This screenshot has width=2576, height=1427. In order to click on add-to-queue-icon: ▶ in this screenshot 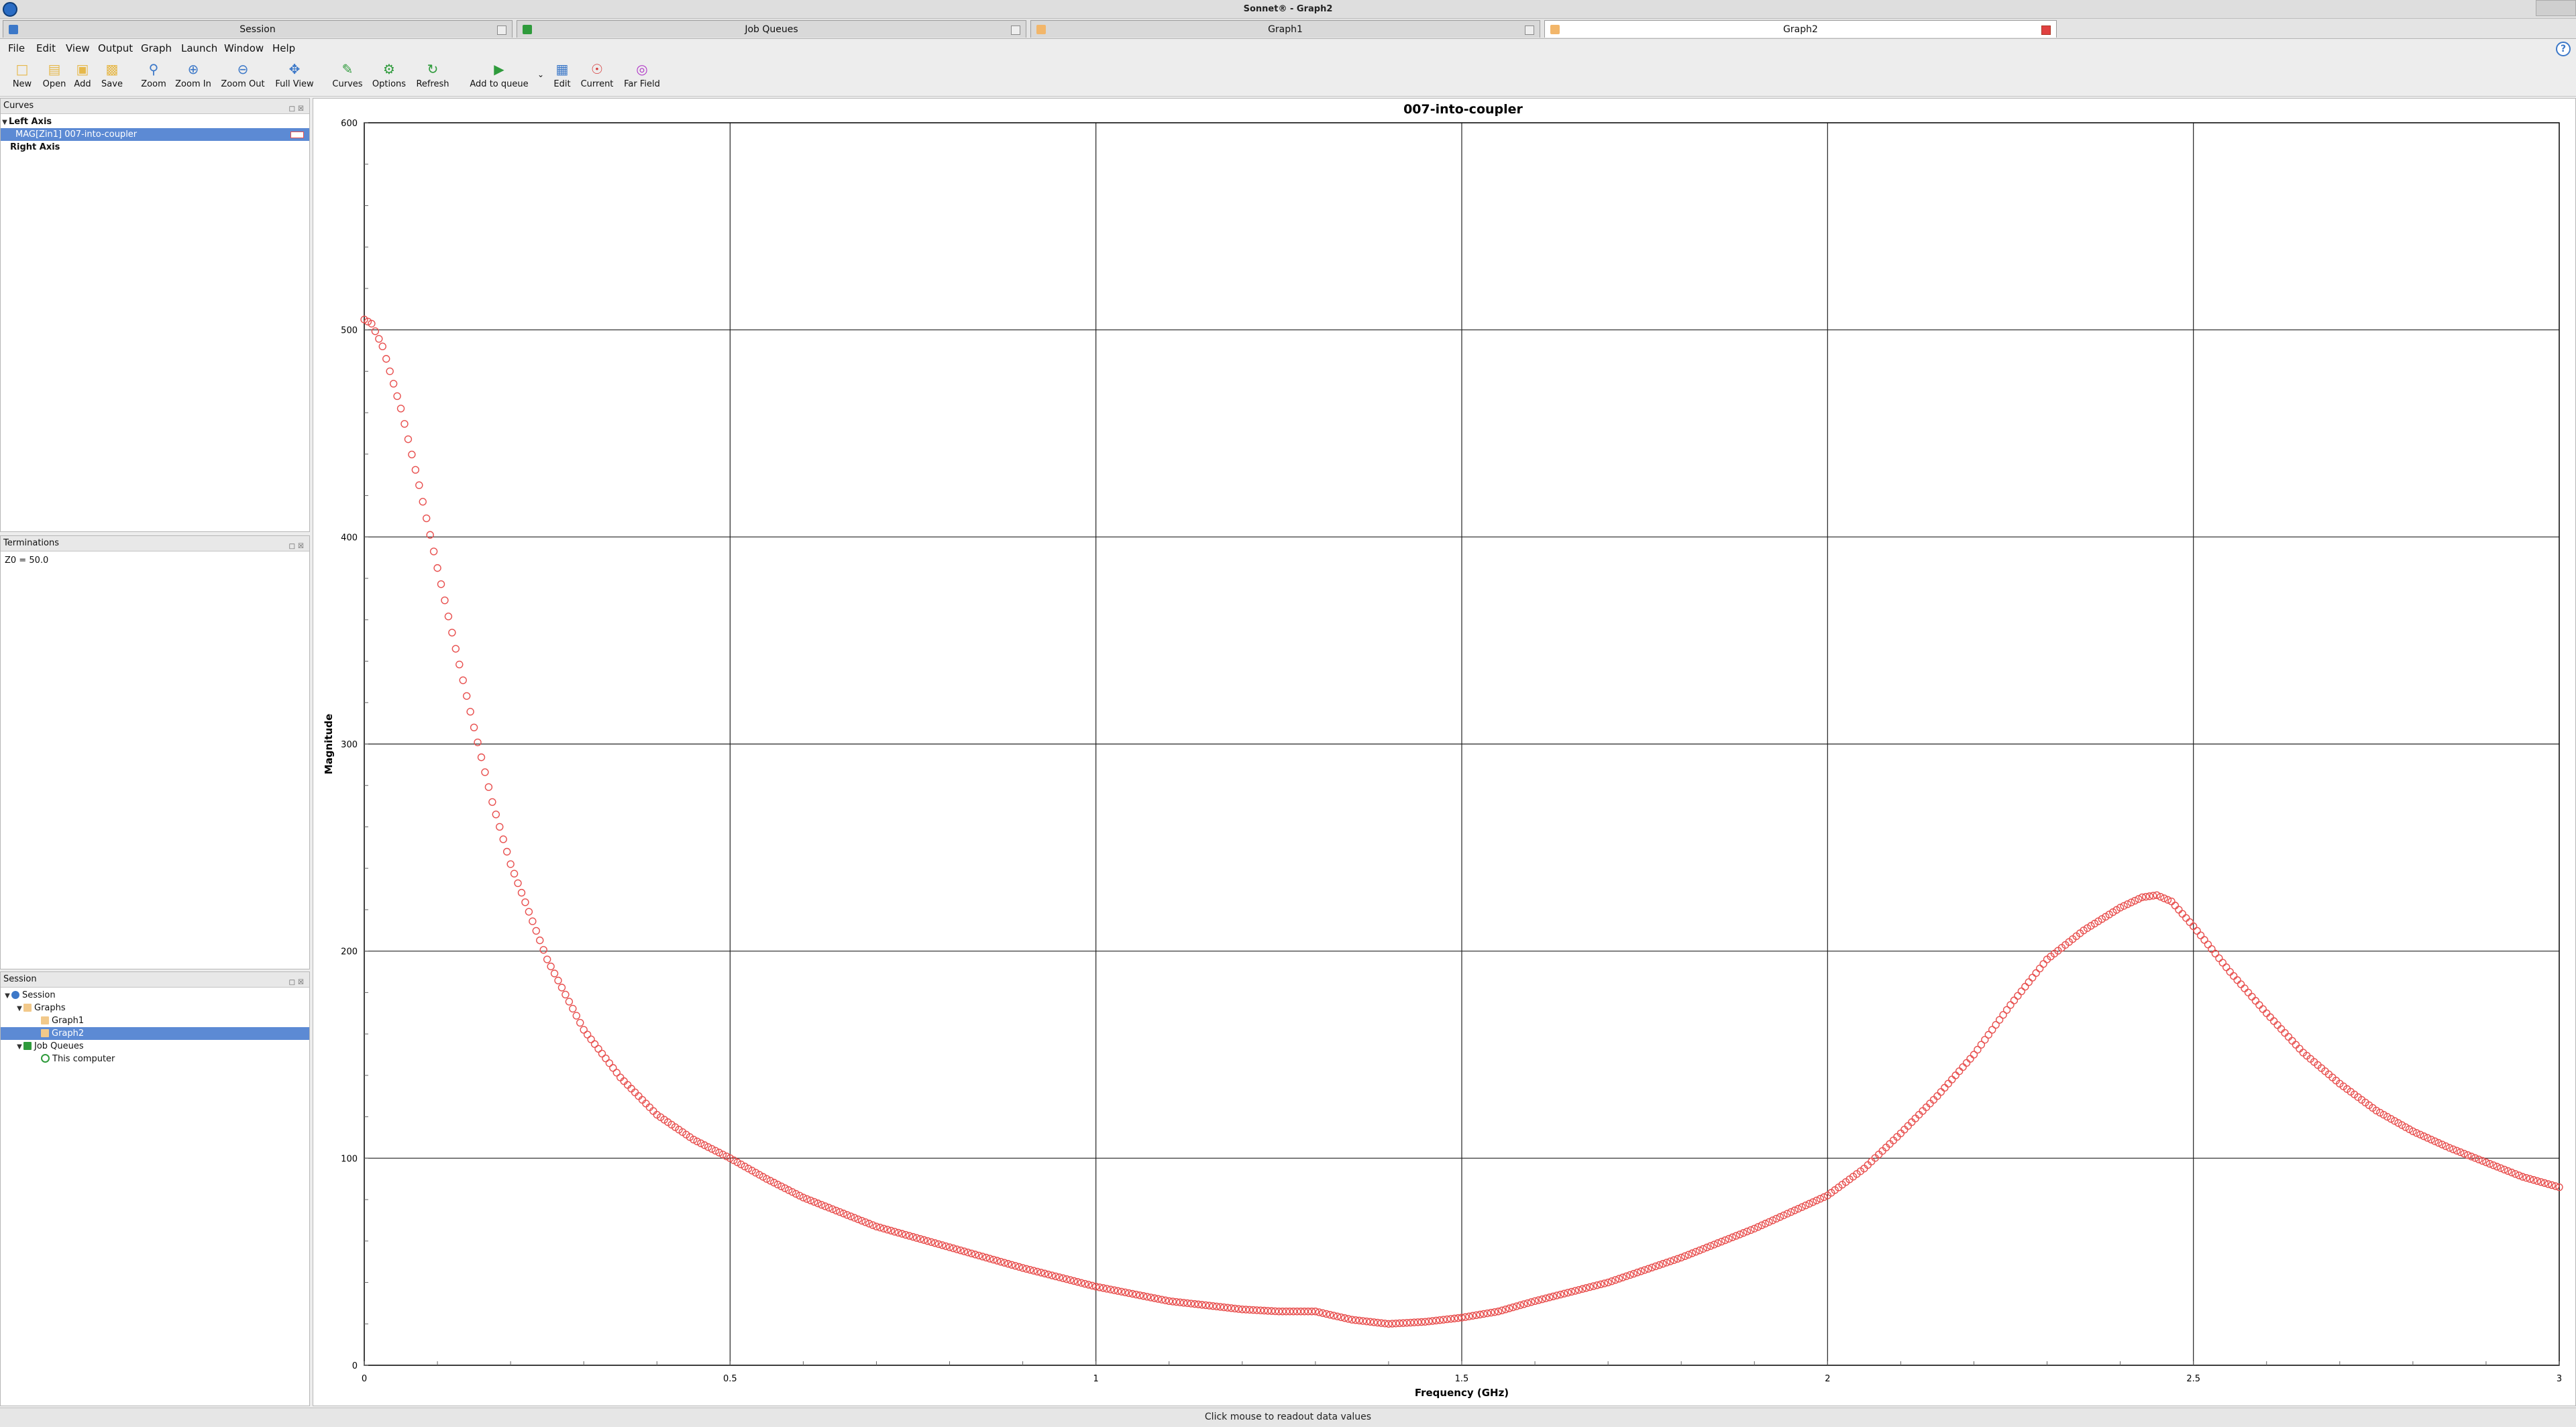, I will do `click(499, 69)`.